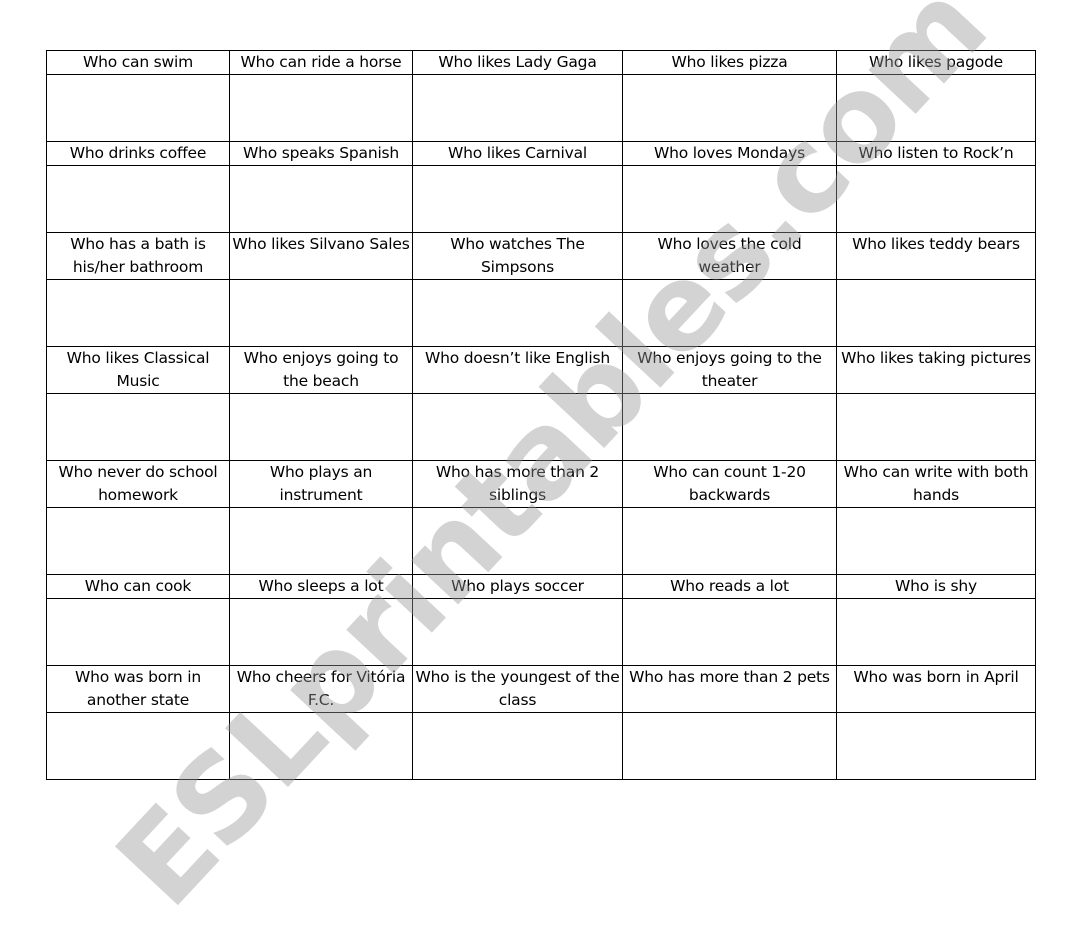 The height and width of the screenshot is (932, 1086). What do you see at coordinates (729, 62) in the screenshot?
I see `prompt-cell: Who likes pizza` at bounding box center [729, 62].